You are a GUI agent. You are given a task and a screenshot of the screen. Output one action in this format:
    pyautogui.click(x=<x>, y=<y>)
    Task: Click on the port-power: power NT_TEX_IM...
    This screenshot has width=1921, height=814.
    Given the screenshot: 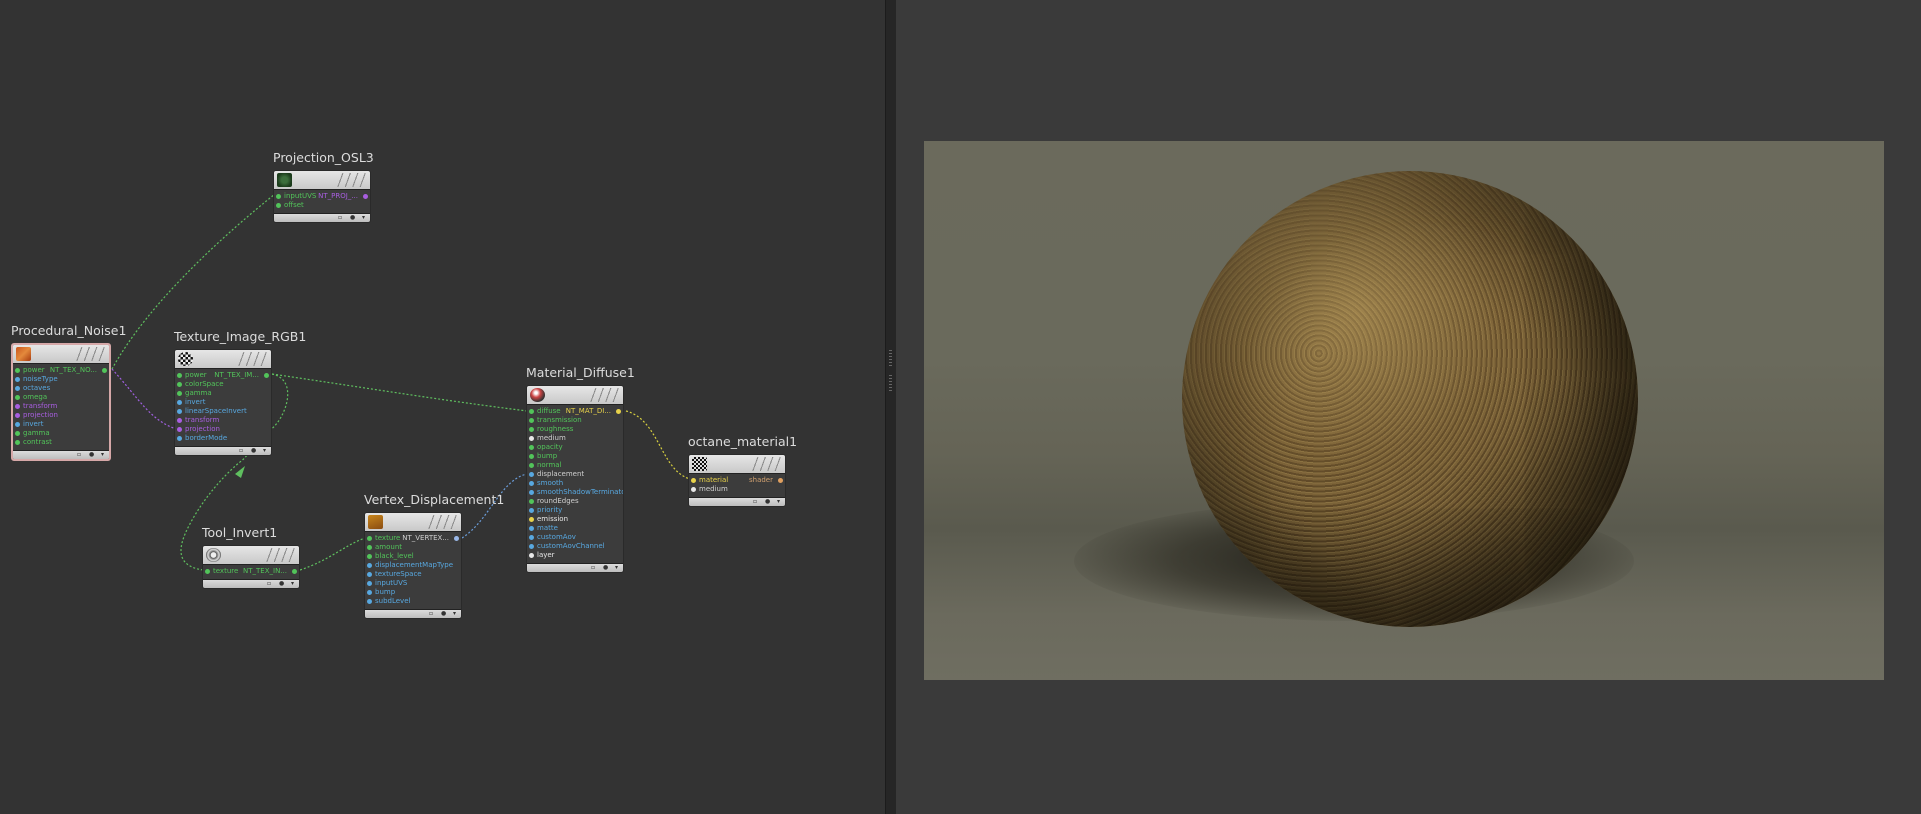 What is the action you would take?
    pyautogui.click(x=223, y=375)
    